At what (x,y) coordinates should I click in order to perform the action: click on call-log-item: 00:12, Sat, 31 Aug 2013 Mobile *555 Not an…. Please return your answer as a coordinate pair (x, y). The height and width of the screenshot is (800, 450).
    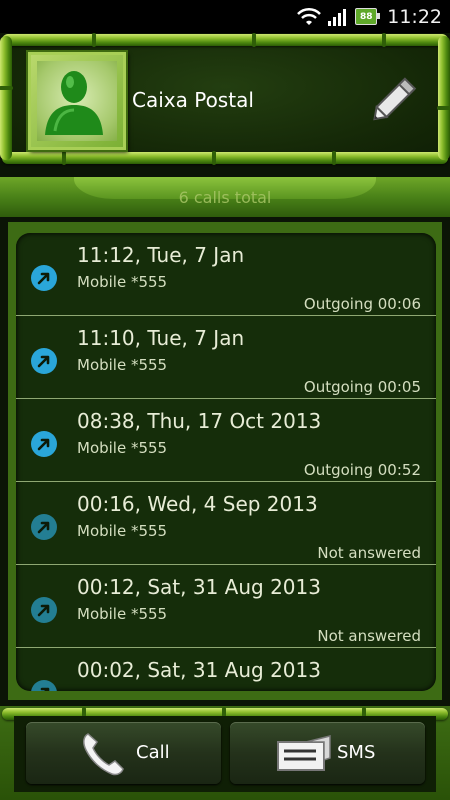
    Looking at the image, I should click on (226, 606).